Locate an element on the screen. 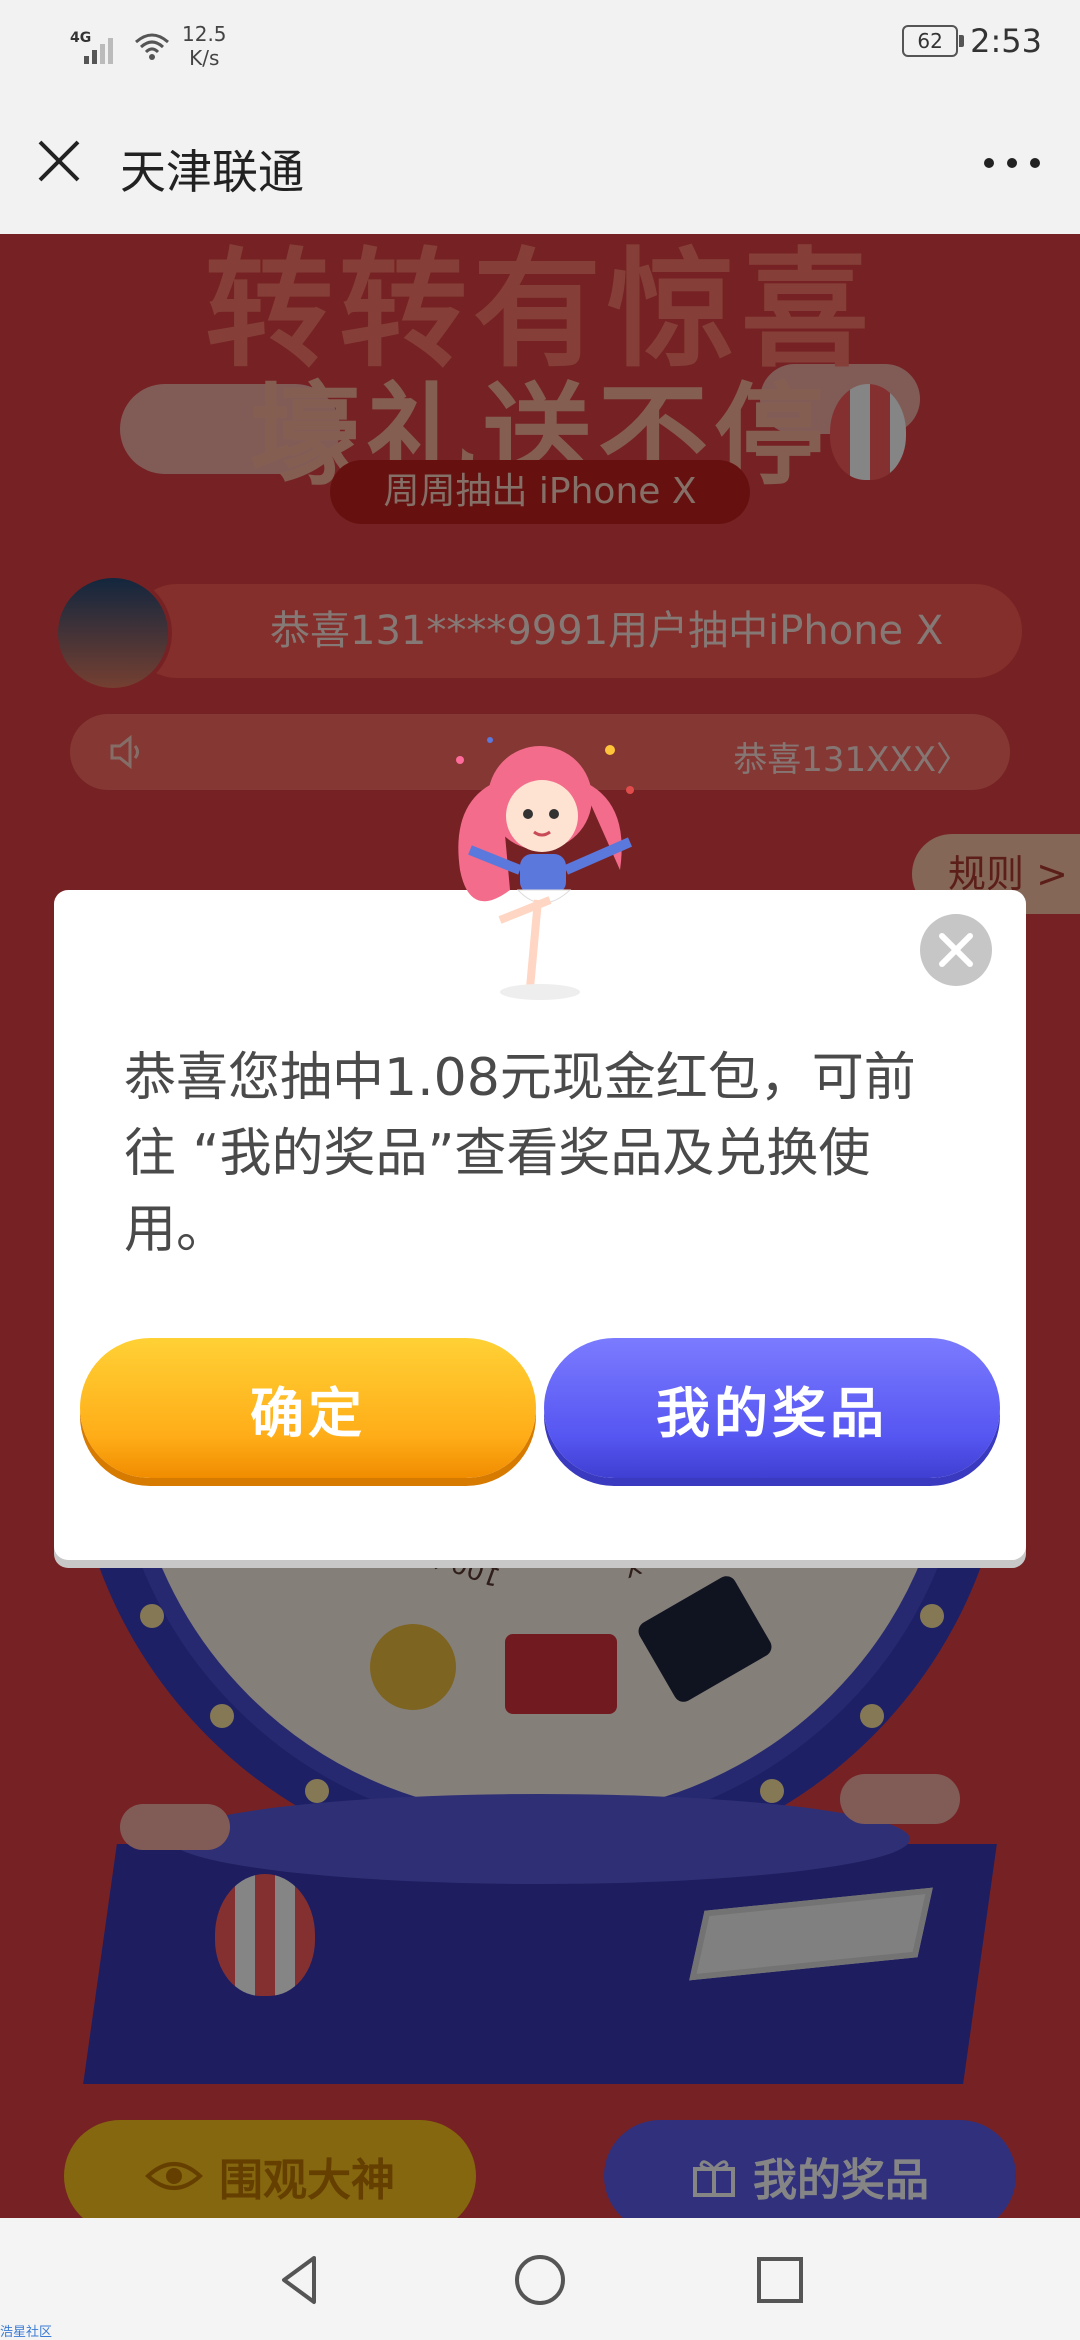 The width and height of the screenshot is (1080, 2340). status-left: 4G 12.5 K/s is located at coordinates (148, 46).